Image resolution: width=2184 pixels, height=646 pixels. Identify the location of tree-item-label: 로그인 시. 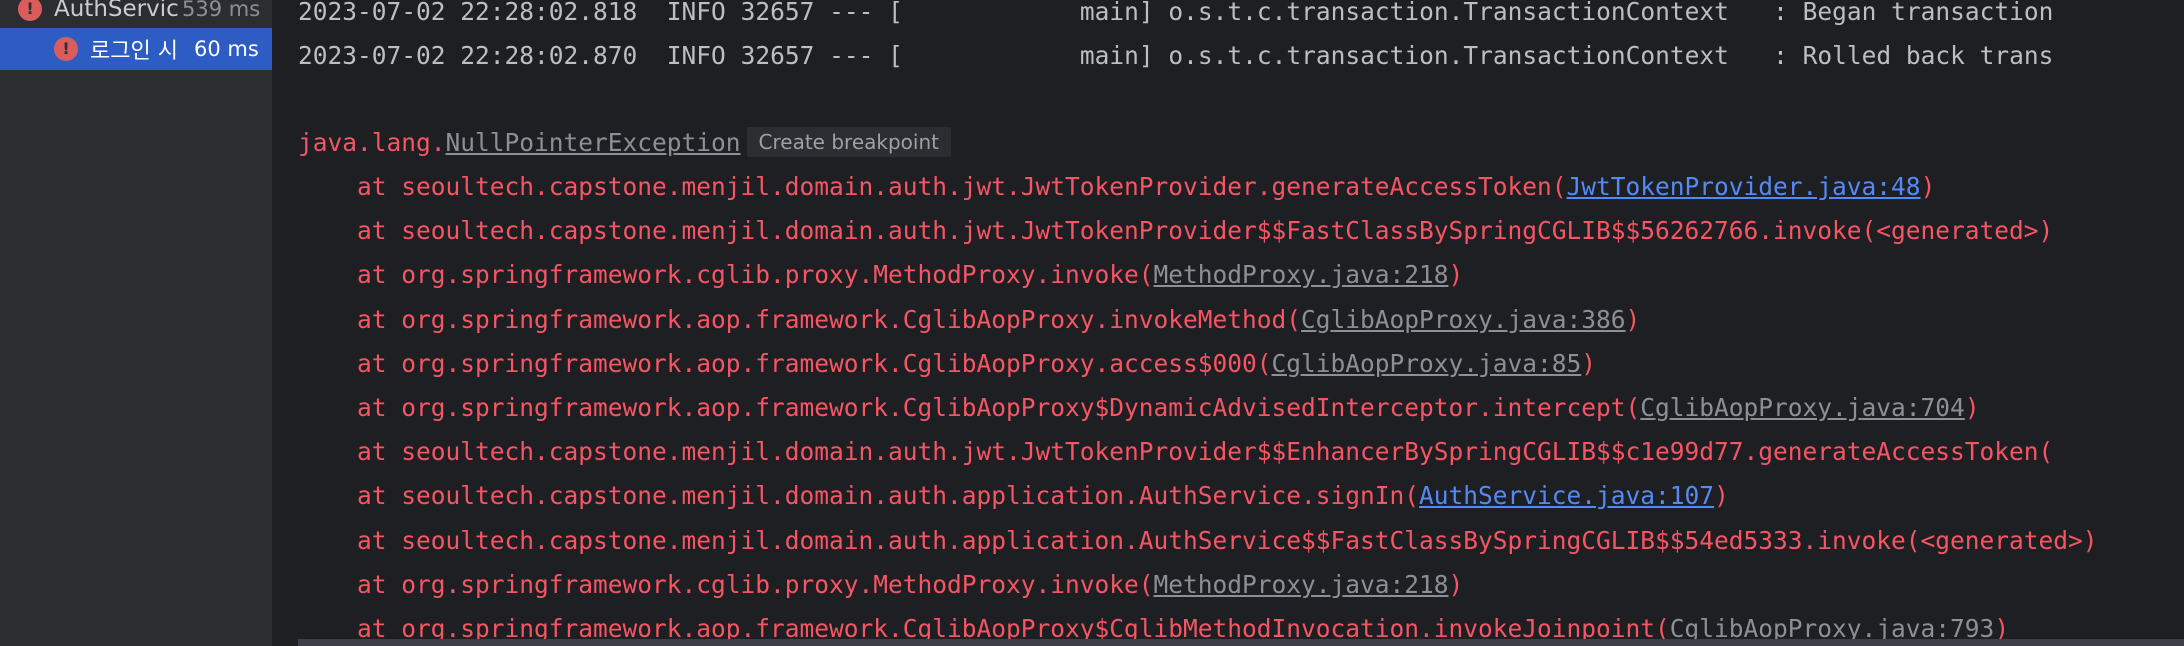
(134, 51).